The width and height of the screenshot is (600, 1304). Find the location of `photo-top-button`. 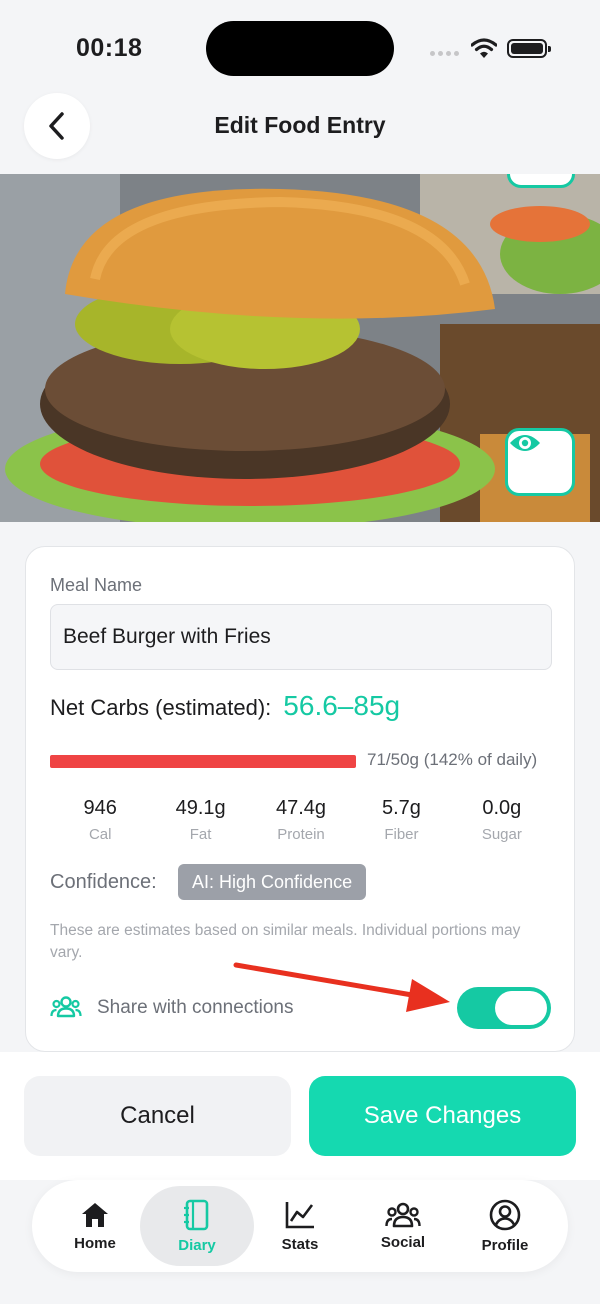

photo-top-button is located at coordinates (541, 181).